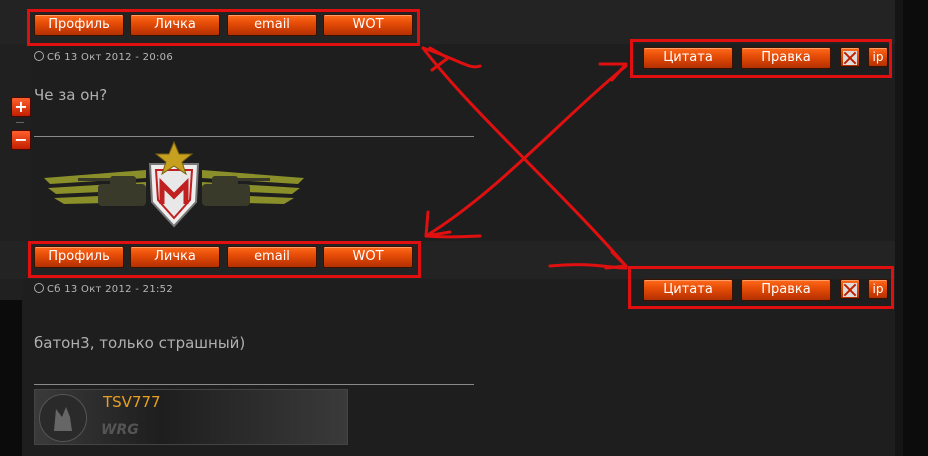 The height and width of the screenshot is (456, 928). I want to click on wolf-avatar-icon, so click(63, 418).